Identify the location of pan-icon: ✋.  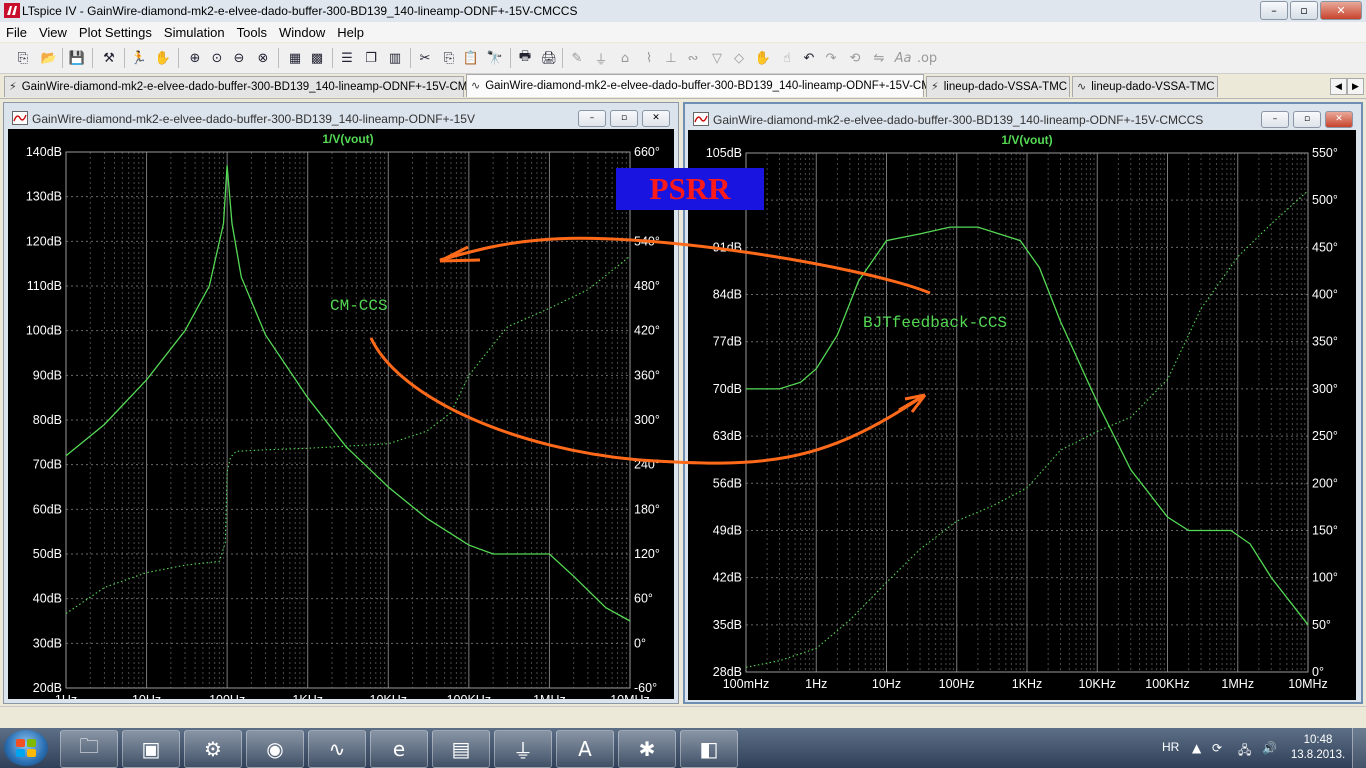
(163, 58).